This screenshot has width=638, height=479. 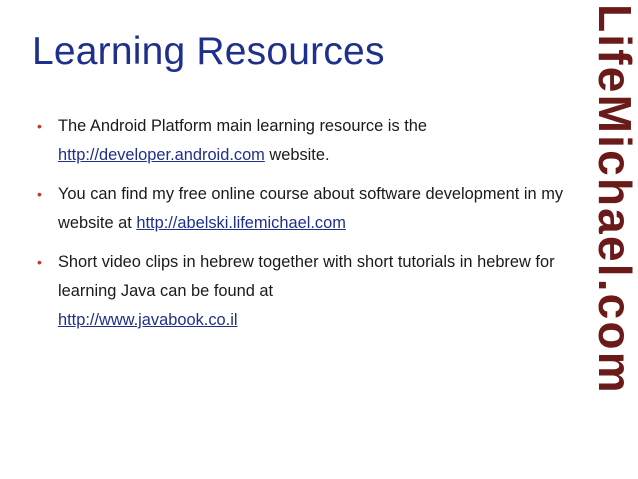 What do you see at coordinates (161, 155) in the screenshot?
I see `developer-android-link: http://developer.android.com` at bounding box center [161, 155].